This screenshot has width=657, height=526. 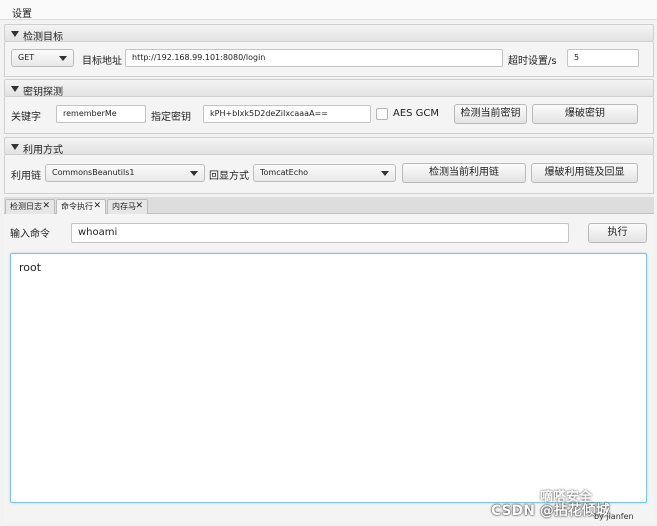 What do you see at coordinates (464, 173) in the screenshot?
I see `detect-chain-button: 检测当前利用链` at bounding box center [464, 173].